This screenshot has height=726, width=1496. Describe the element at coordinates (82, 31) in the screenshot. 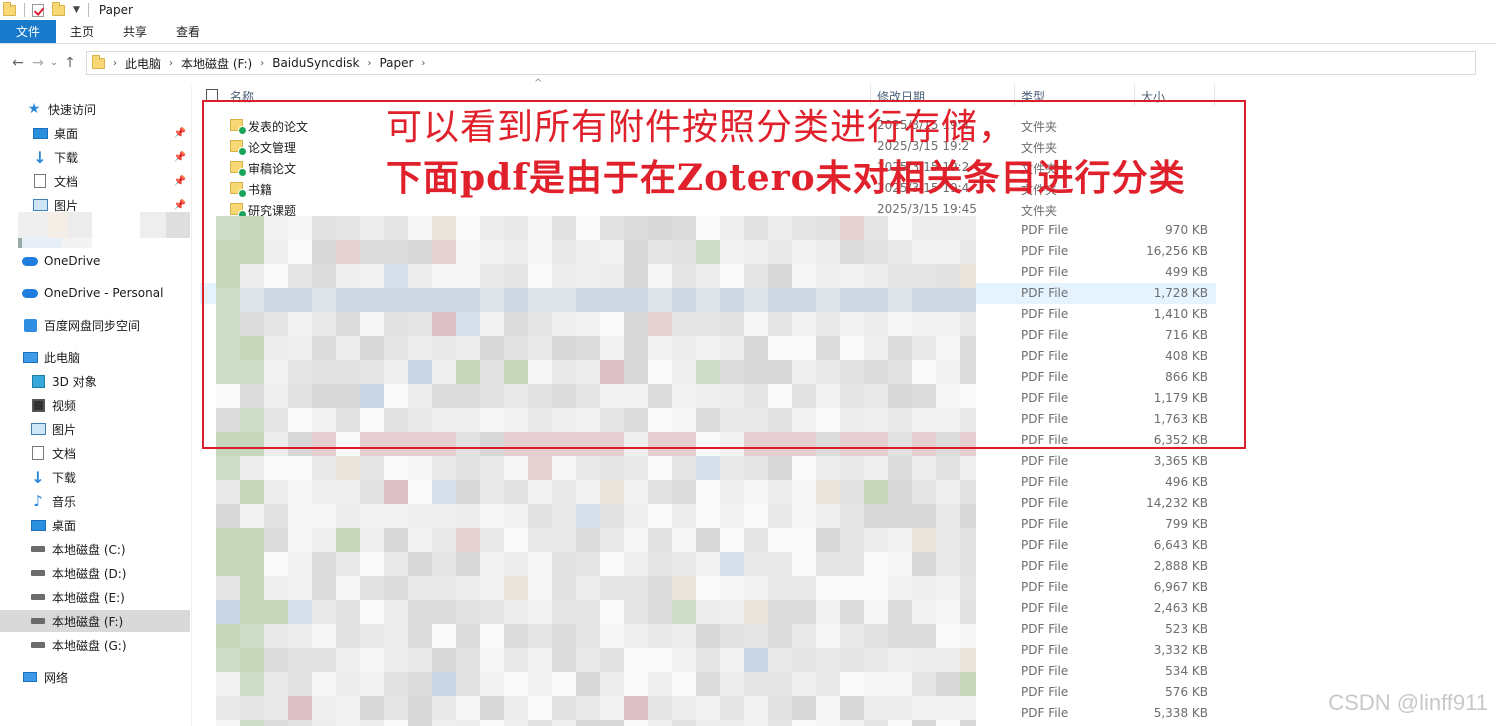

I see `tab-home: 主页` at that location.